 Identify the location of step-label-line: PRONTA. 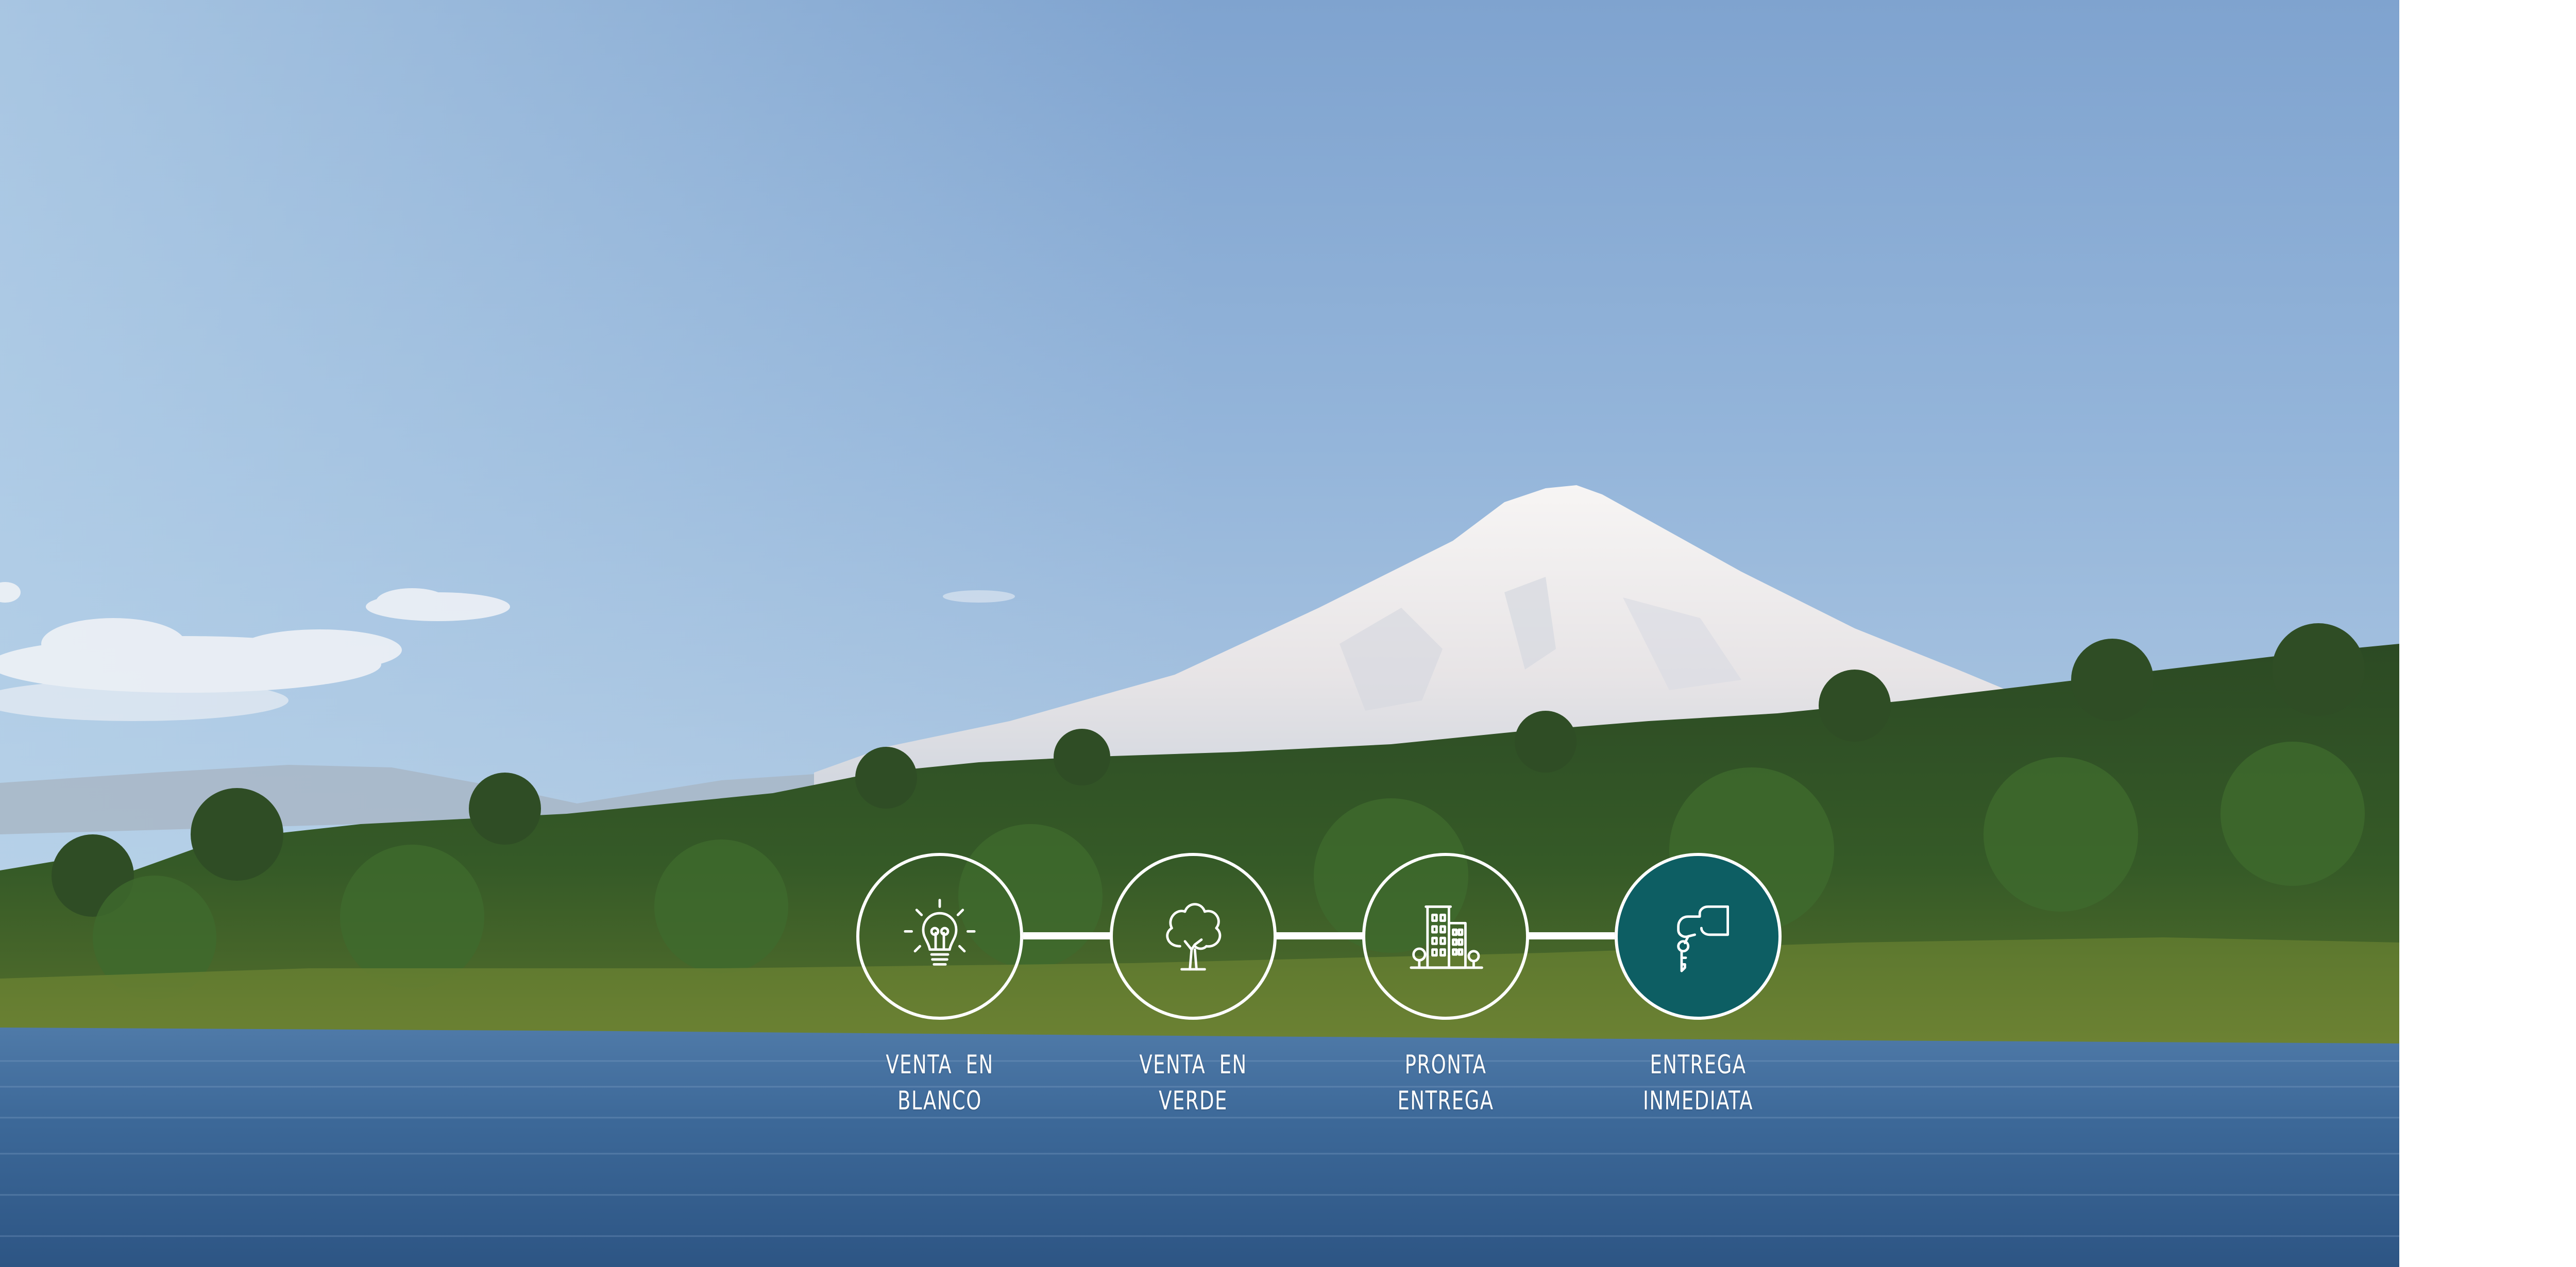
(1445, 1065).